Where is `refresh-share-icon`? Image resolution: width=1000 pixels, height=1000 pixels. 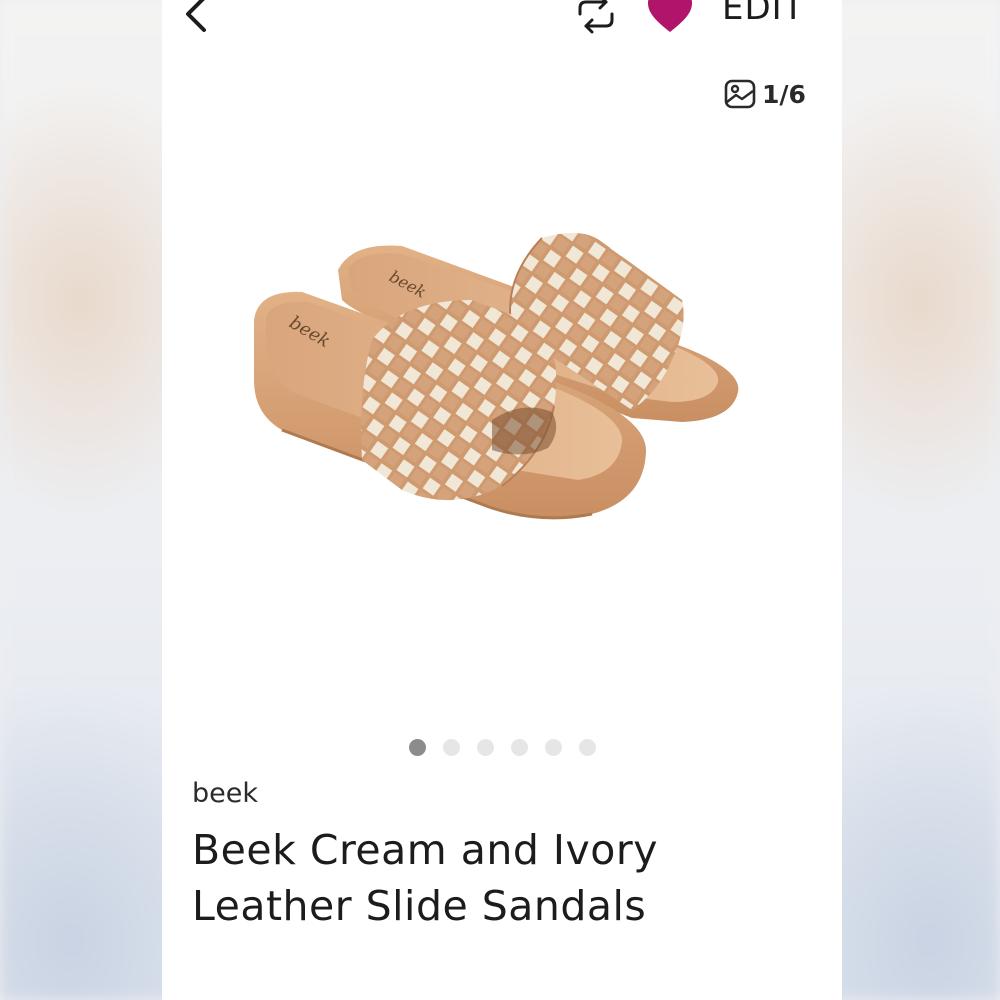 refresh-share-icon is located at coordinates (596, 17).